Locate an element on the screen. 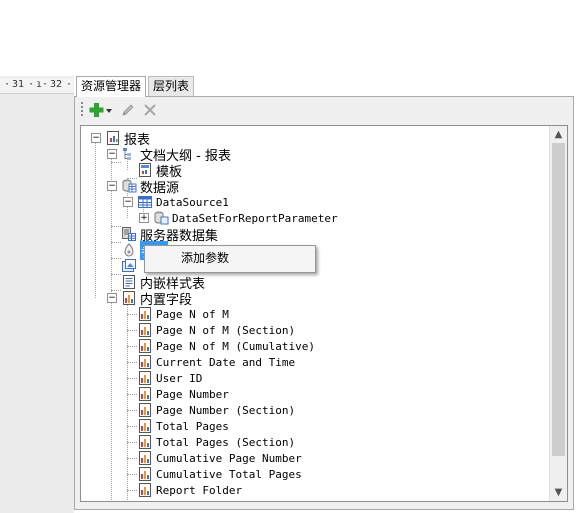 The width and height of the screenshot is (576, 513). x-delete-icon is located at coordinates (150, 110).